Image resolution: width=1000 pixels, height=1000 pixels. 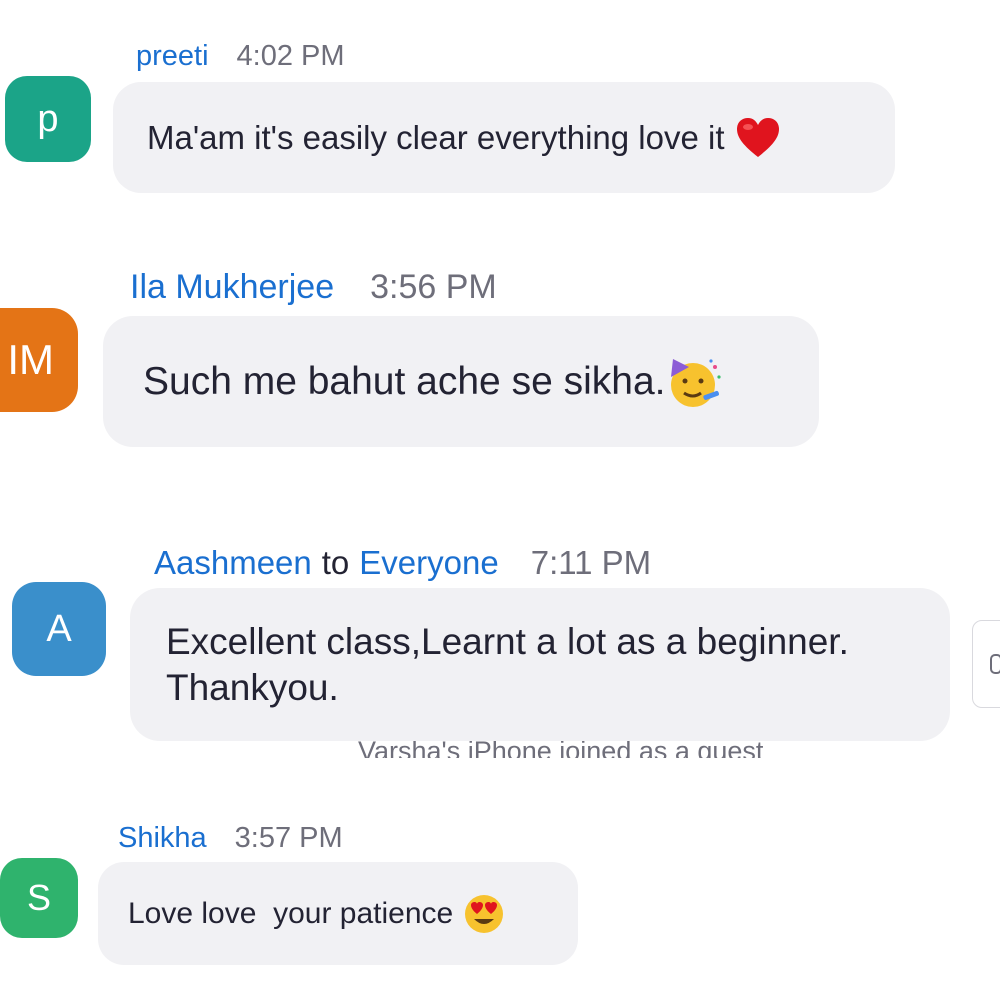 I want to click on message-bubble: Love love your patience, so click(x=338, y=913).